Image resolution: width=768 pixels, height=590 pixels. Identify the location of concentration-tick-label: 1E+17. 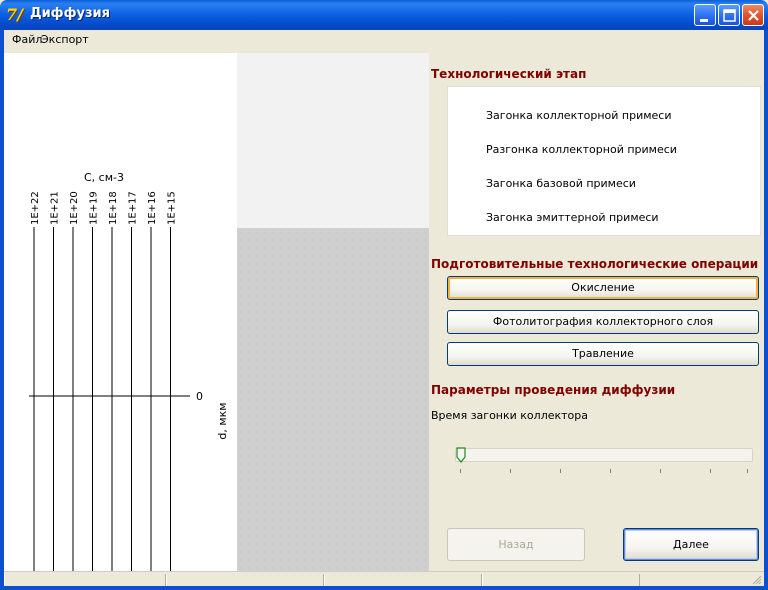
(133, 208).